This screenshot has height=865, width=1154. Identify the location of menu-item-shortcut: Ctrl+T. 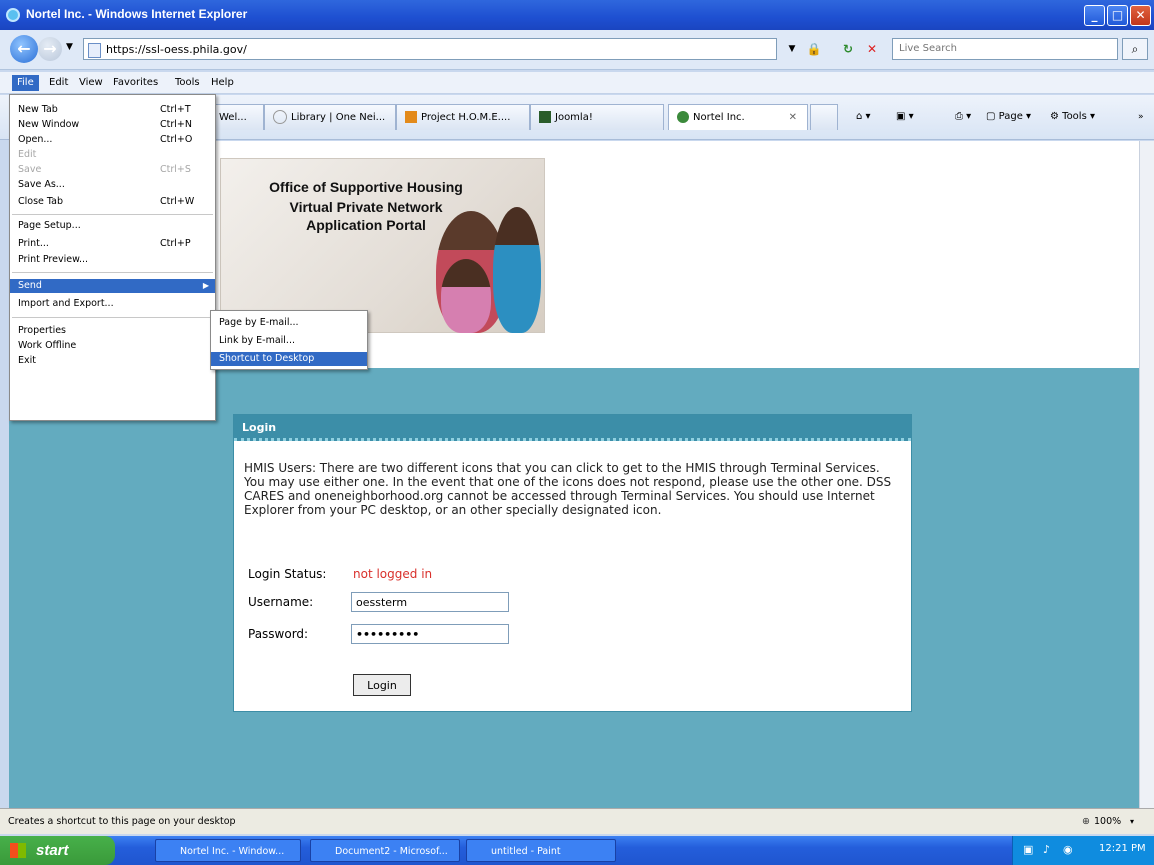
(175, 109).